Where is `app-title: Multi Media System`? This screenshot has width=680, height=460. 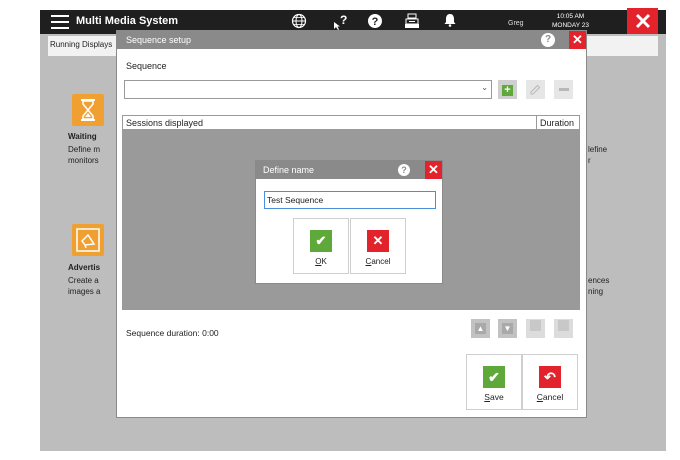 app-title: Multi Media System is located at coordinates (127, 21).